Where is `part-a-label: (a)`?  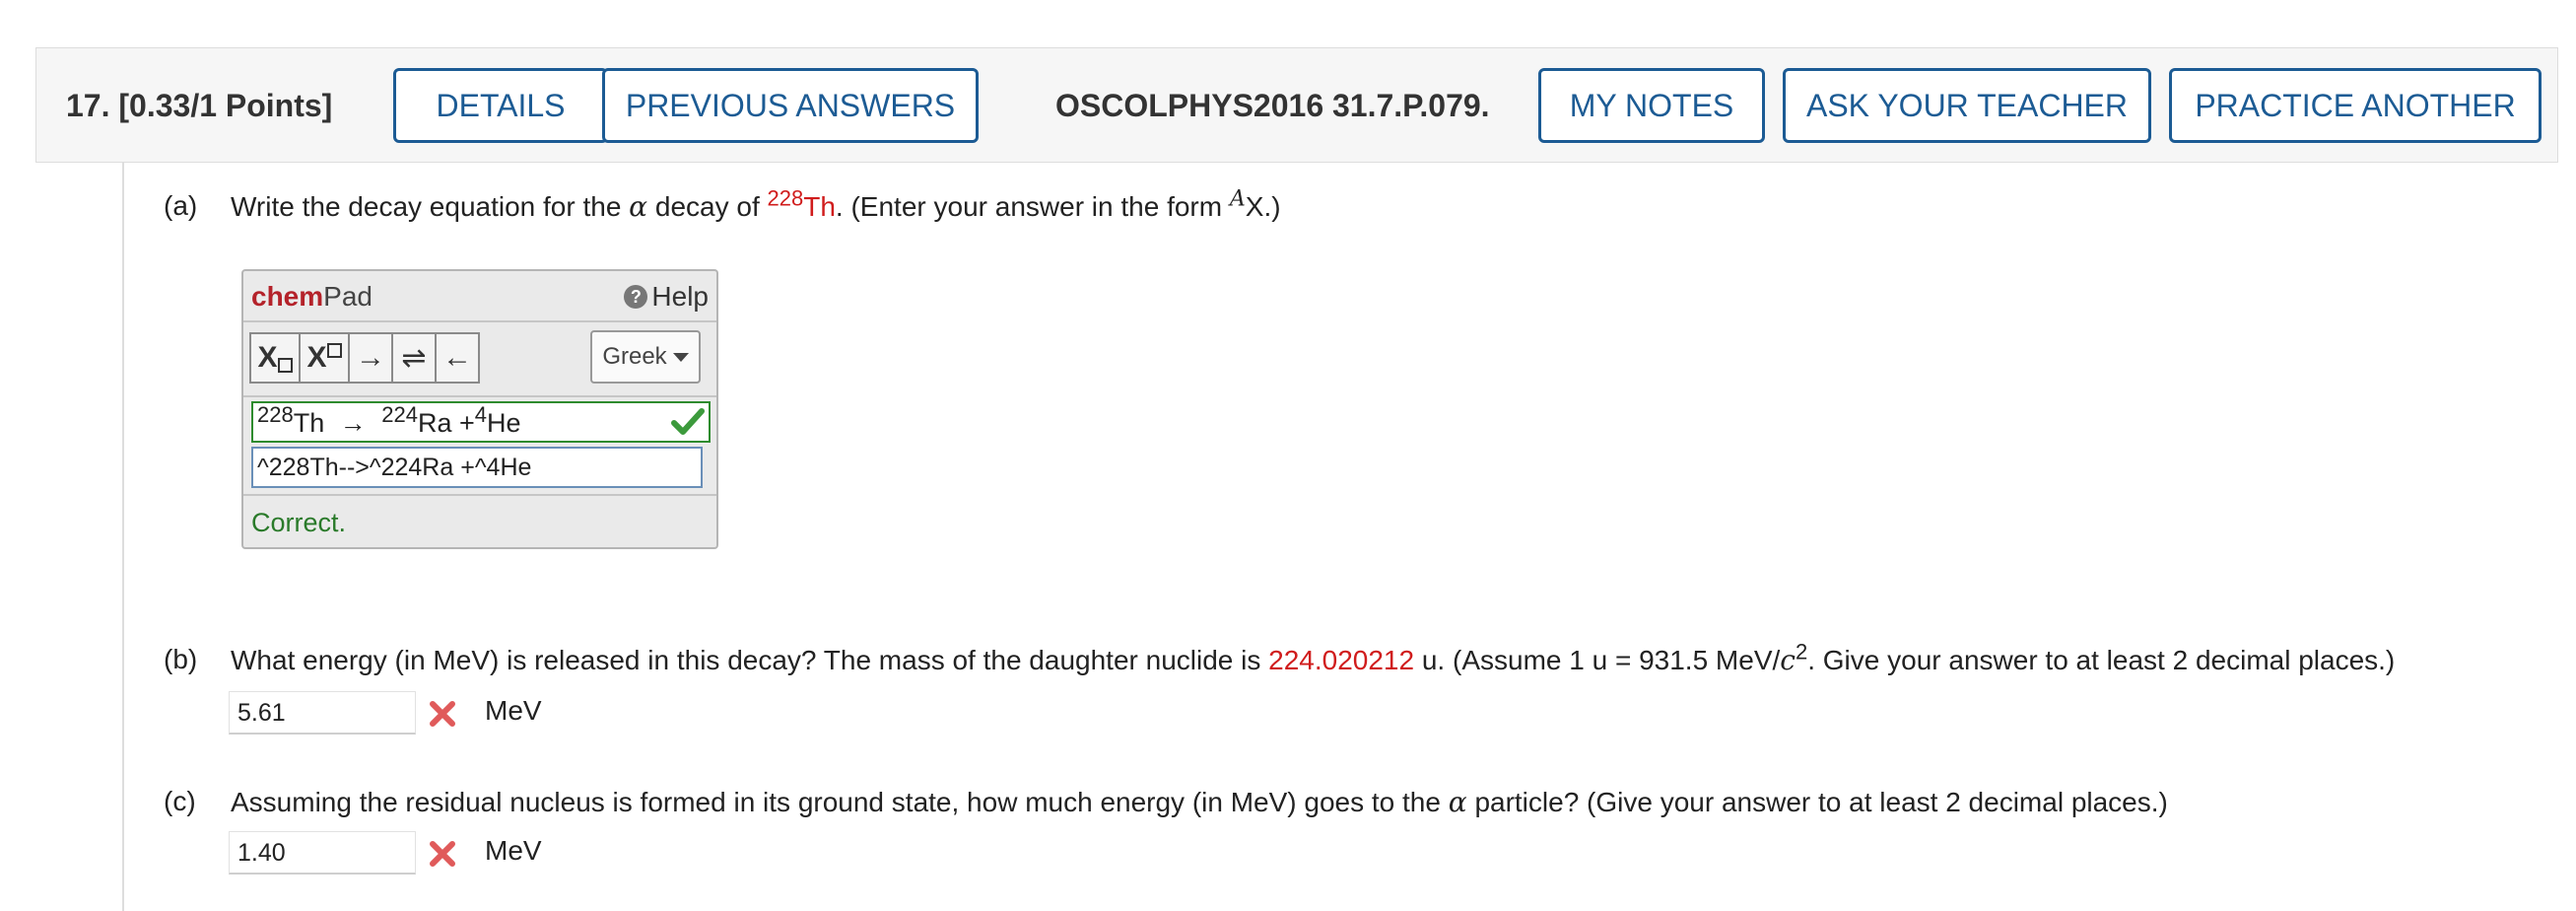 part-a-label: (a) is located at coordinates (181, 205).